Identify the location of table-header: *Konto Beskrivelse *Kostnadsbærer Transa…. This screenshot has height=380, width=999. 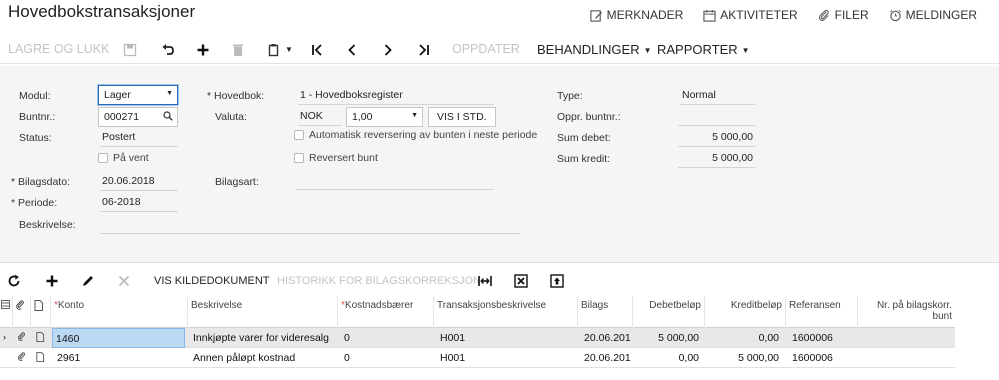
(477, 312).